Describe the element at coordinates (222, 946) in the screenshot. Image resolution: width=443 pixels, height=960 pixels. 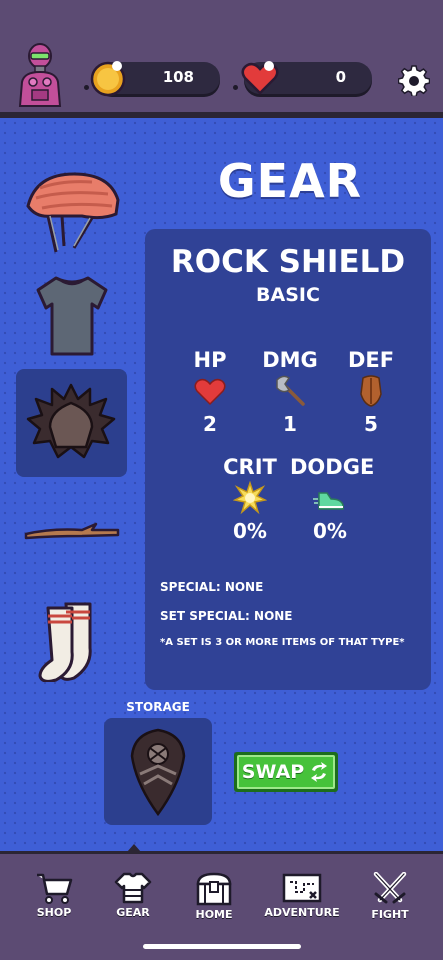
I see `home-indicator` at that location.